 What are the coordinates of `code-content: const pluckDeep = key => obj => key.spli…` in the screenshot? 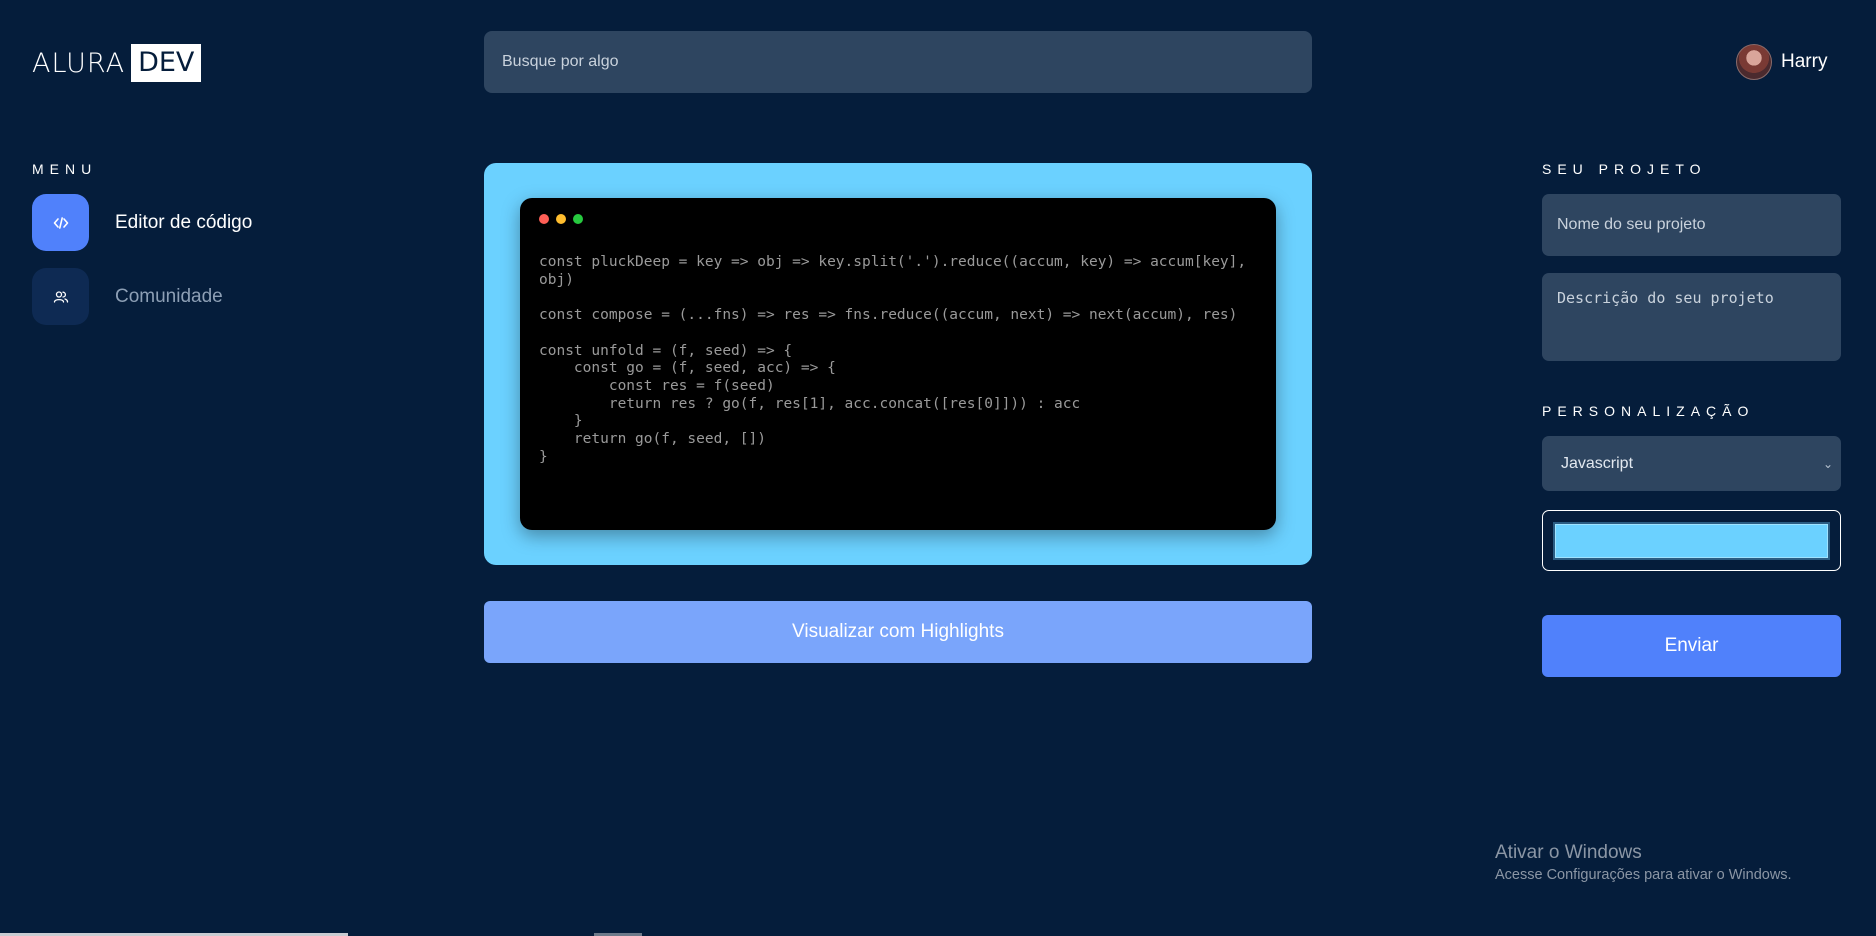 It's located at (898, 360).